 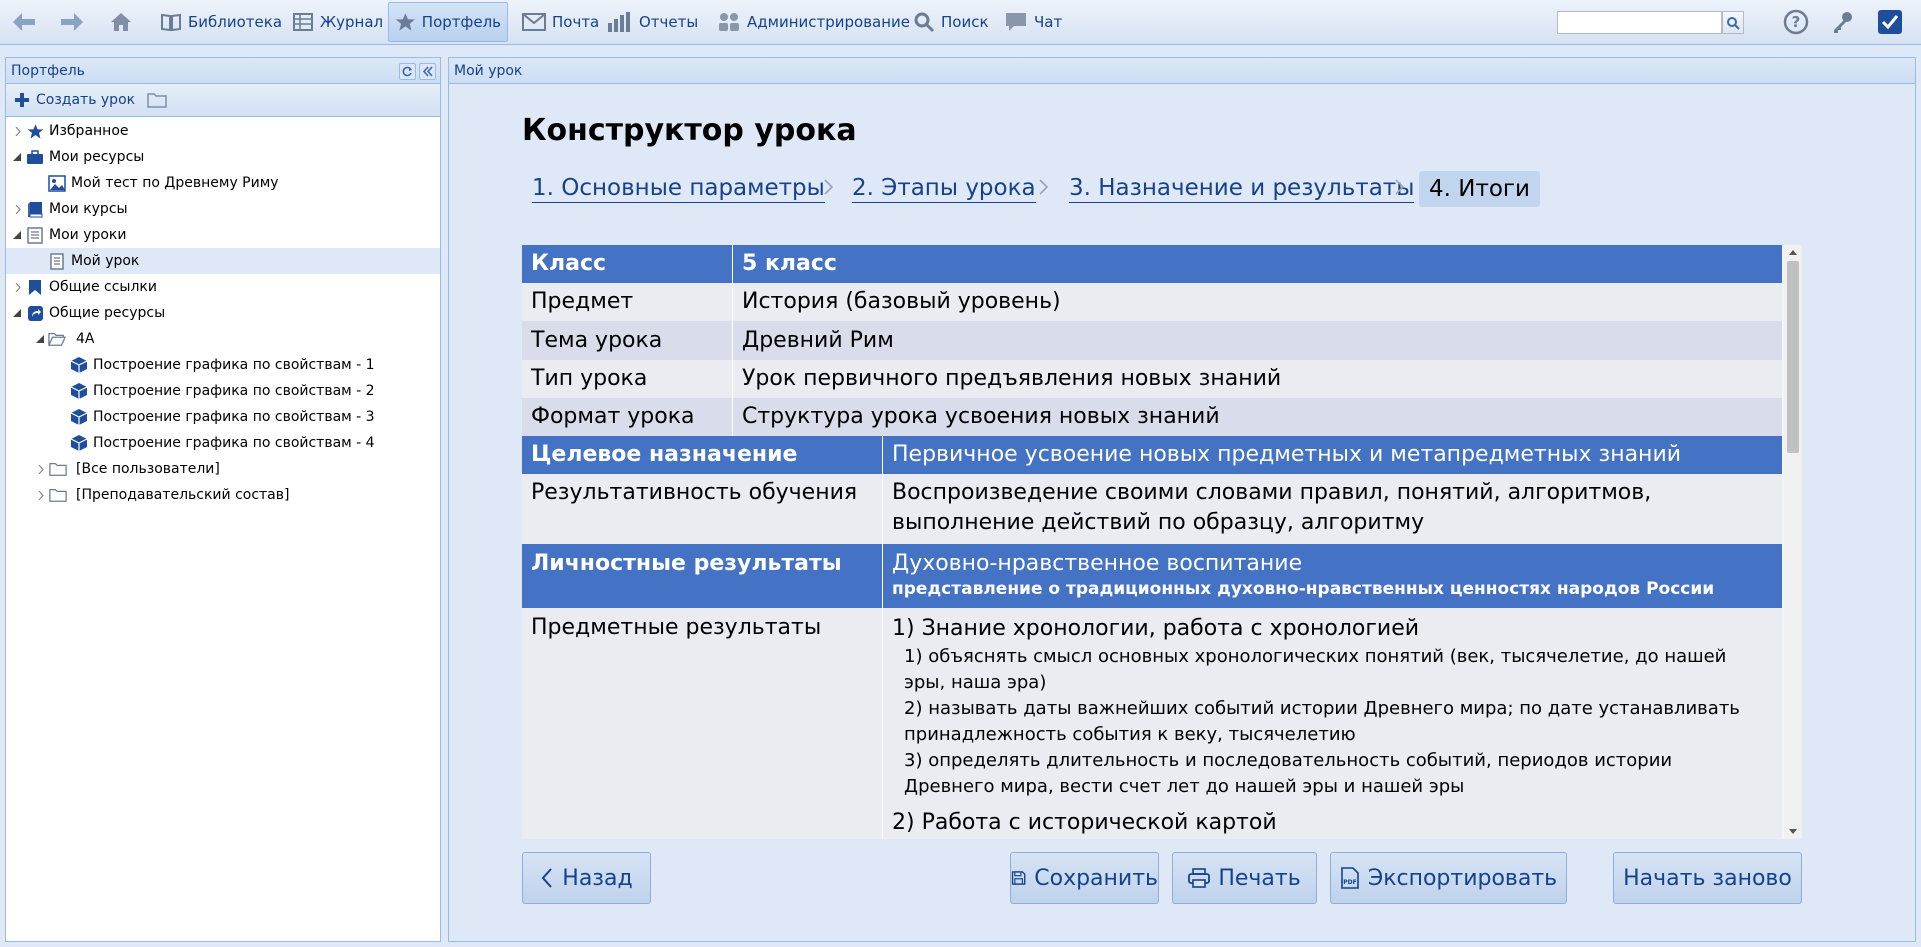 What do you see at coordinates (627, 417) in the screenshot?
I see `row-label: Формат урока` at bounding box center [627, 417].